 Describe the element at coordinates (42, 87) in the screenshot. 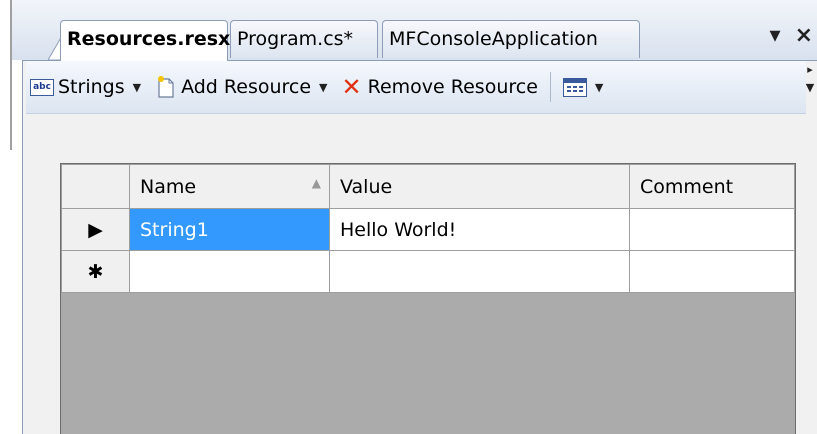

I see `strings-icon: abc` at that location.